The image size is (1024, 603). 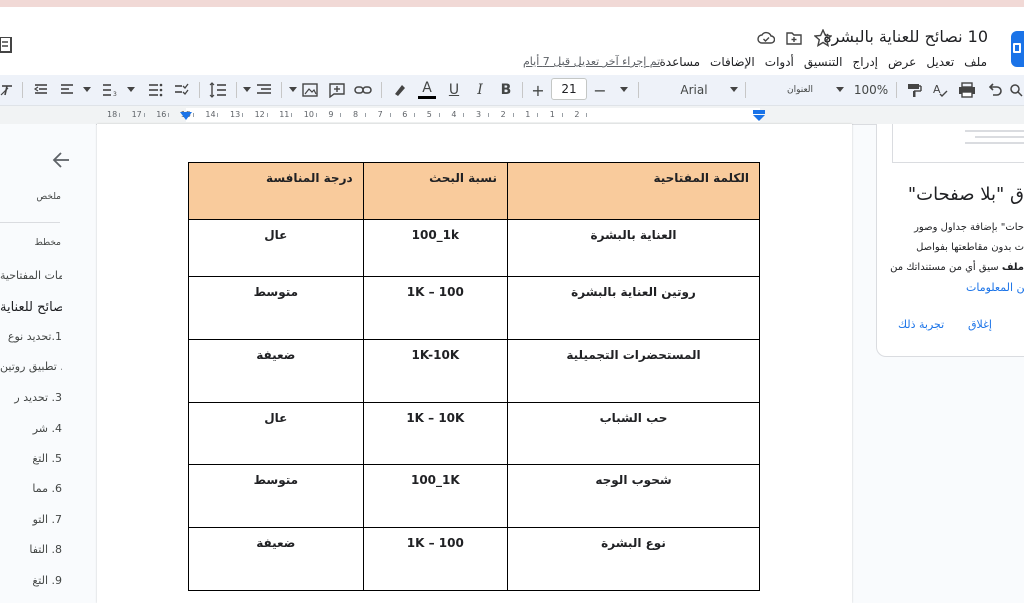 What do you see at coordinates (31, 307) in the screenshot?
I see `outline-item: 10 نصائح للعناية` at bounding box center [31, 307].